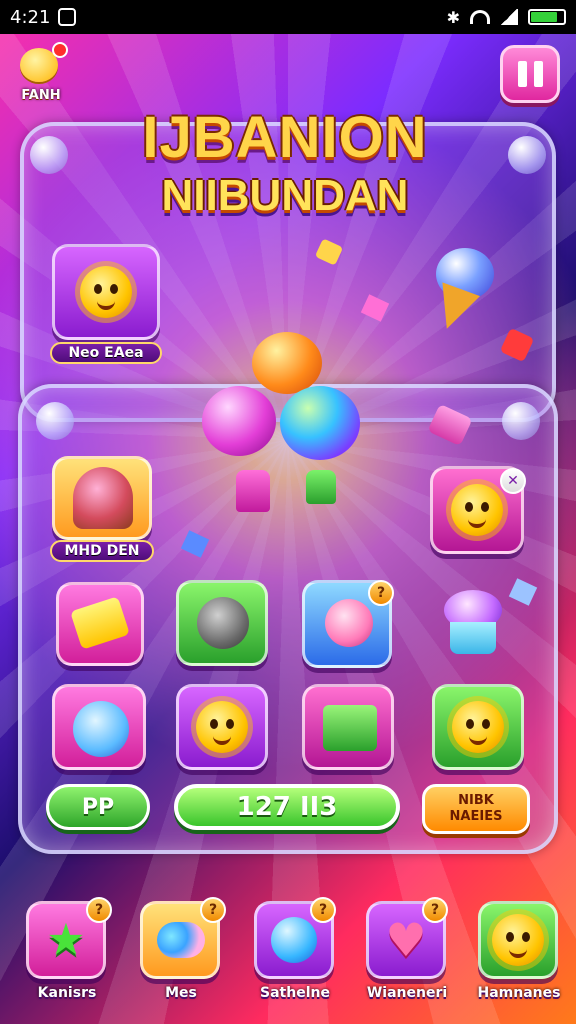  I want to click on title-line-1: IJBANION, so click(285, 137).